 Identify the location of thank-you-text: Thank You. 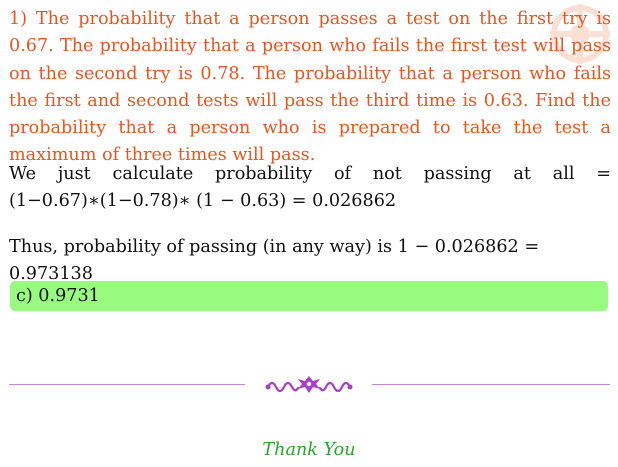
(309, 450).